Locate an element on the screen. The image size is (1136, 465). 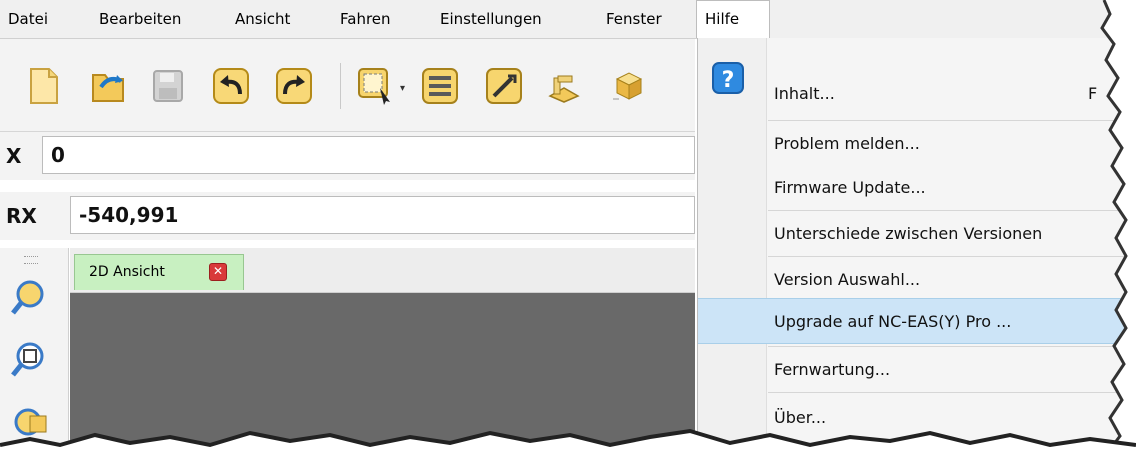
tab-label: 2D Ansicht is located at coordinates (127, 272).